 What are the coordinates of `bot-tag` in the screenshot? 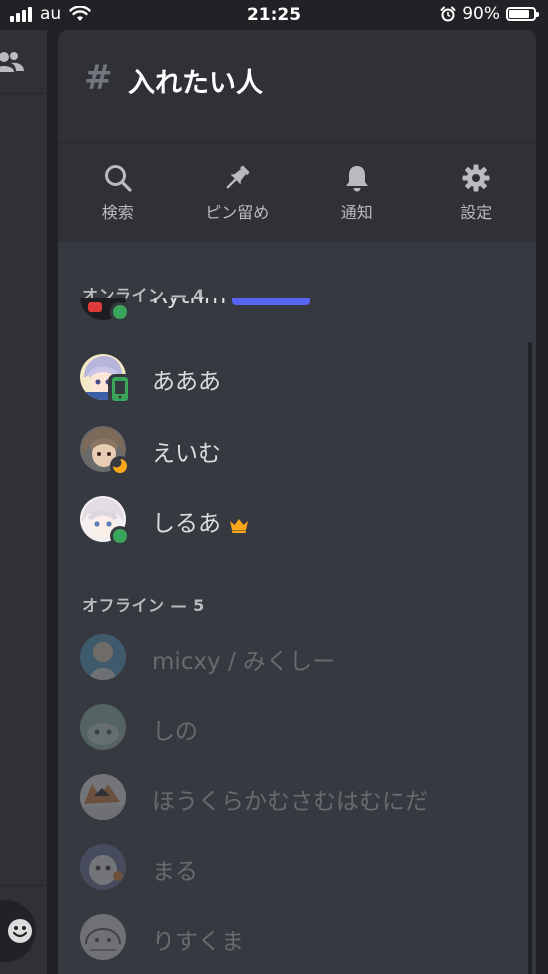 It's located at (271, 301).